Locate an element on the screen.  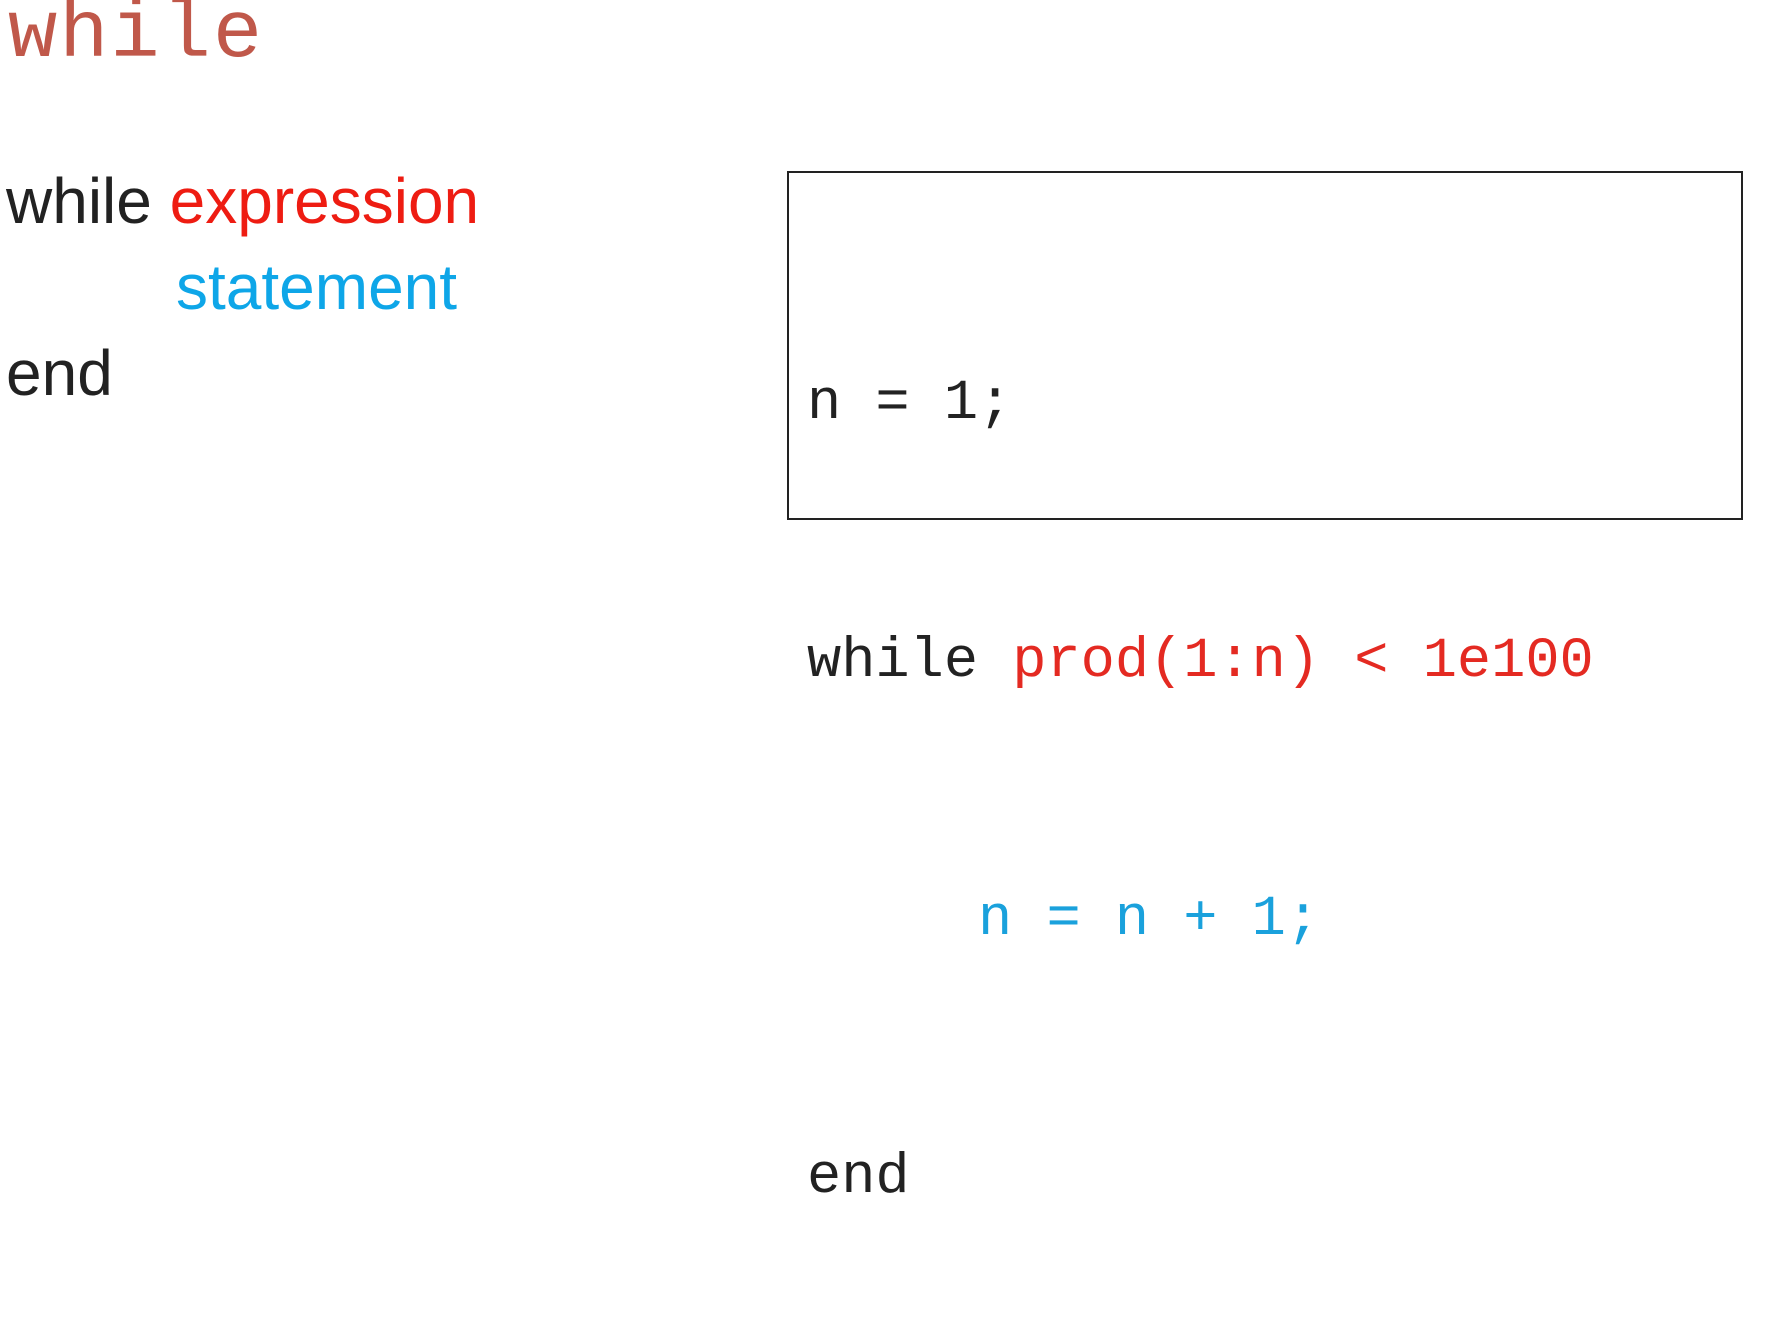
syntax-expression: expression is located at coordinates (324, 201).